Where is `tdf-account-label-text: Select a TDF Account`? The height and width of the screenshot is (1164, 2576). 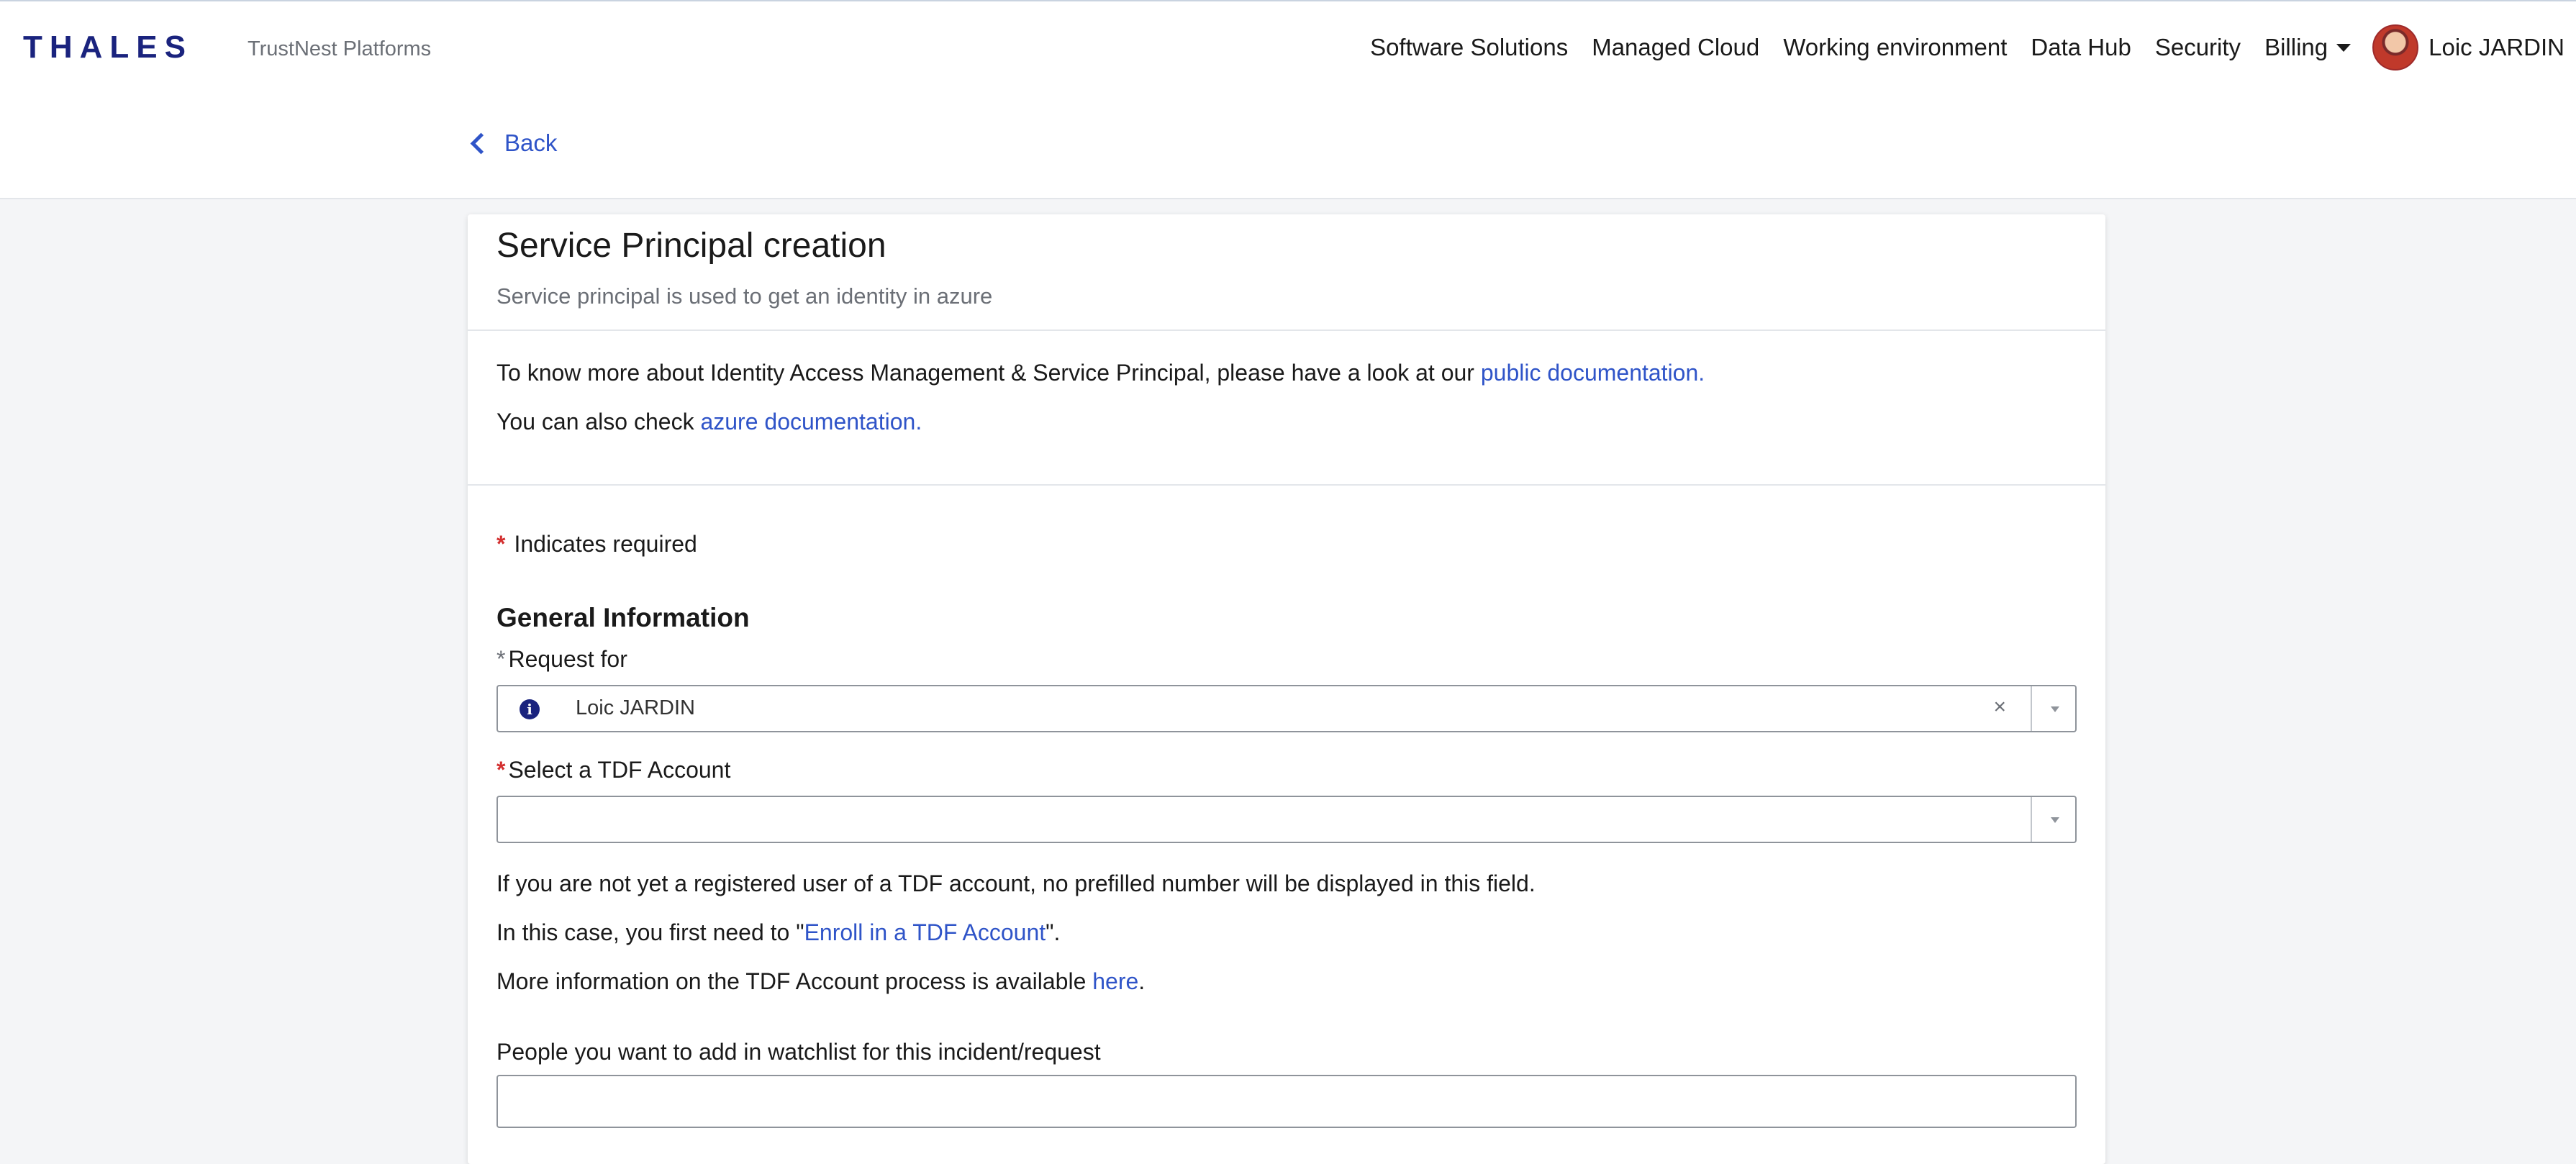
tdf-account-label-text: Select a TDF Account is located at coordinates (619, 770).